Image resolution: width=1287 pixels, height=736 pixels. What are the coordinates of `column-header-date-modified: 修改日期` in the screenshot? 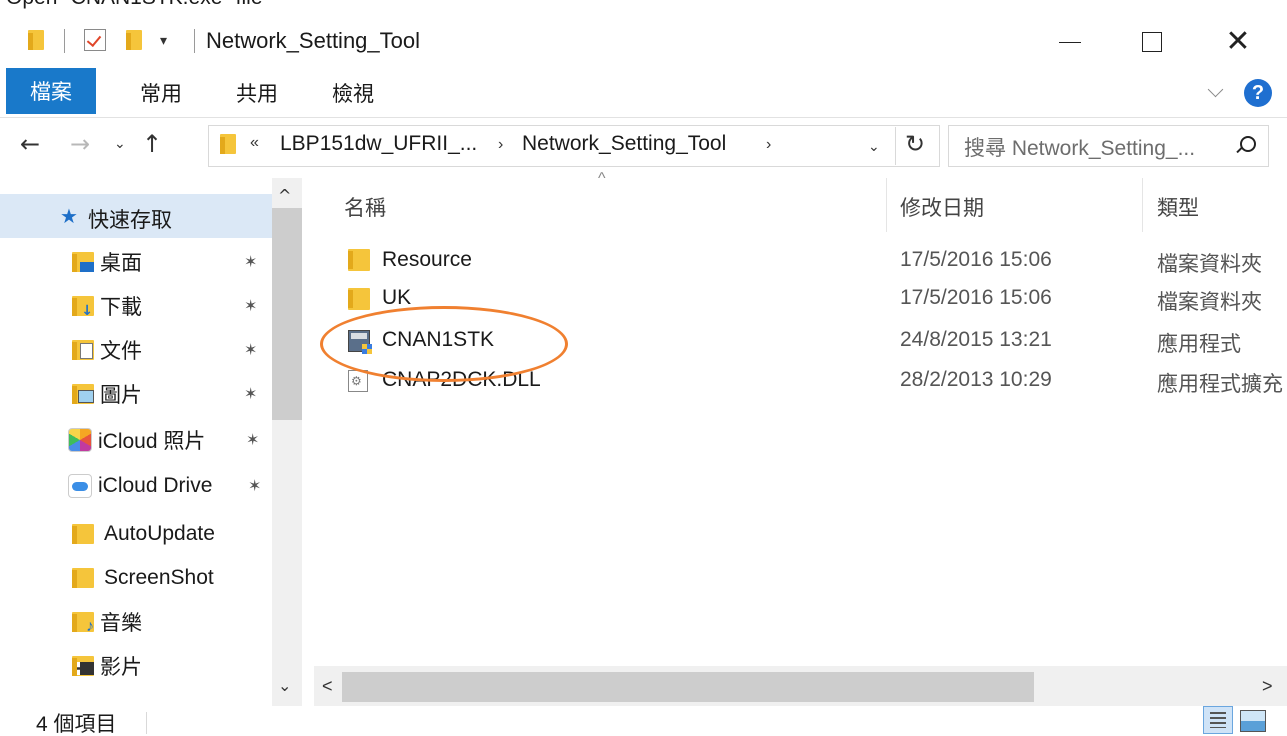 It's located at (942, 207).